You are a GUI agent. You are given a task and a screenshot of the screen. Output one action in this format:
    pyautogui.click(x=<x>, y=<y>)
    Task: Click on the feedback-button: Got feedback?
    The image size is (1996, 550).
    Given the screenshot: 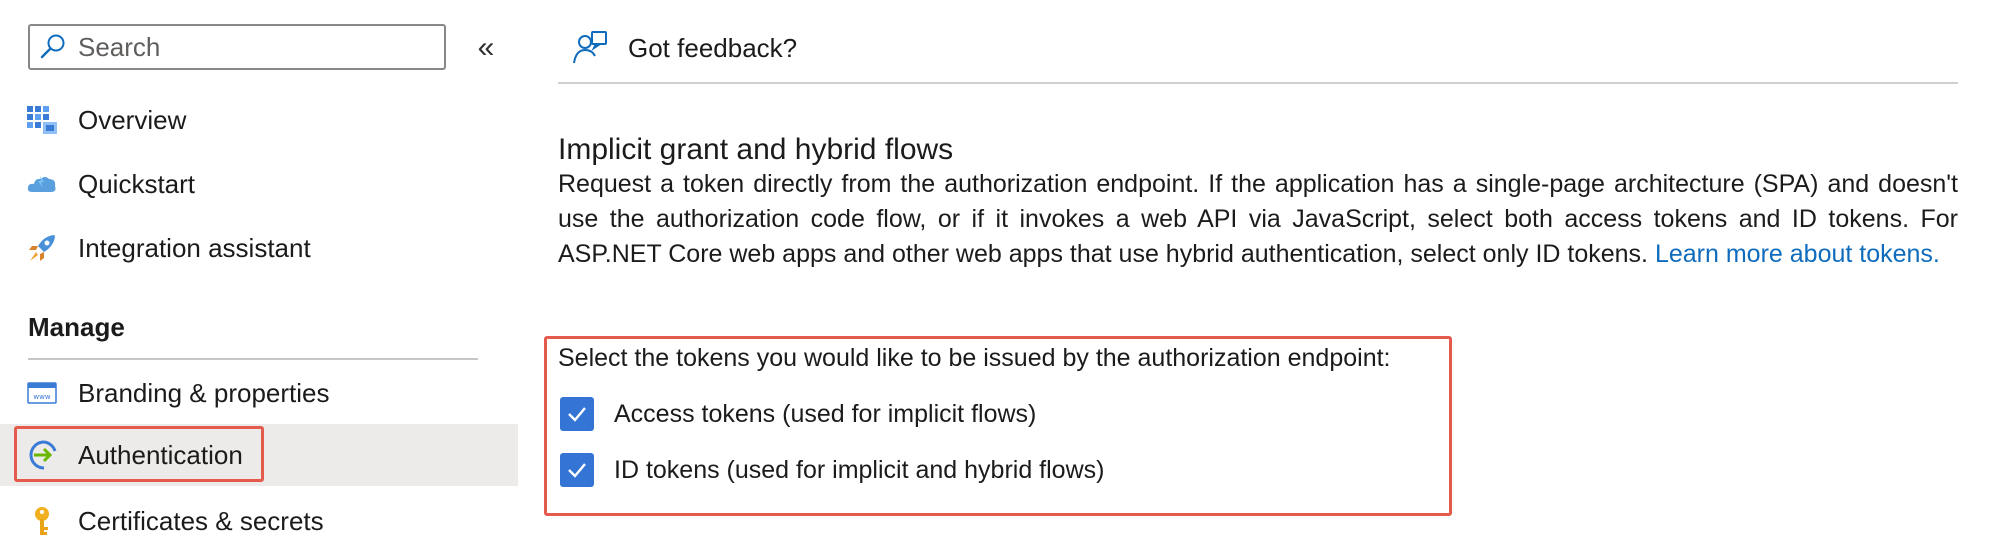 What is the action you would take?
    pyautogui.click(x=684, y=48)
    